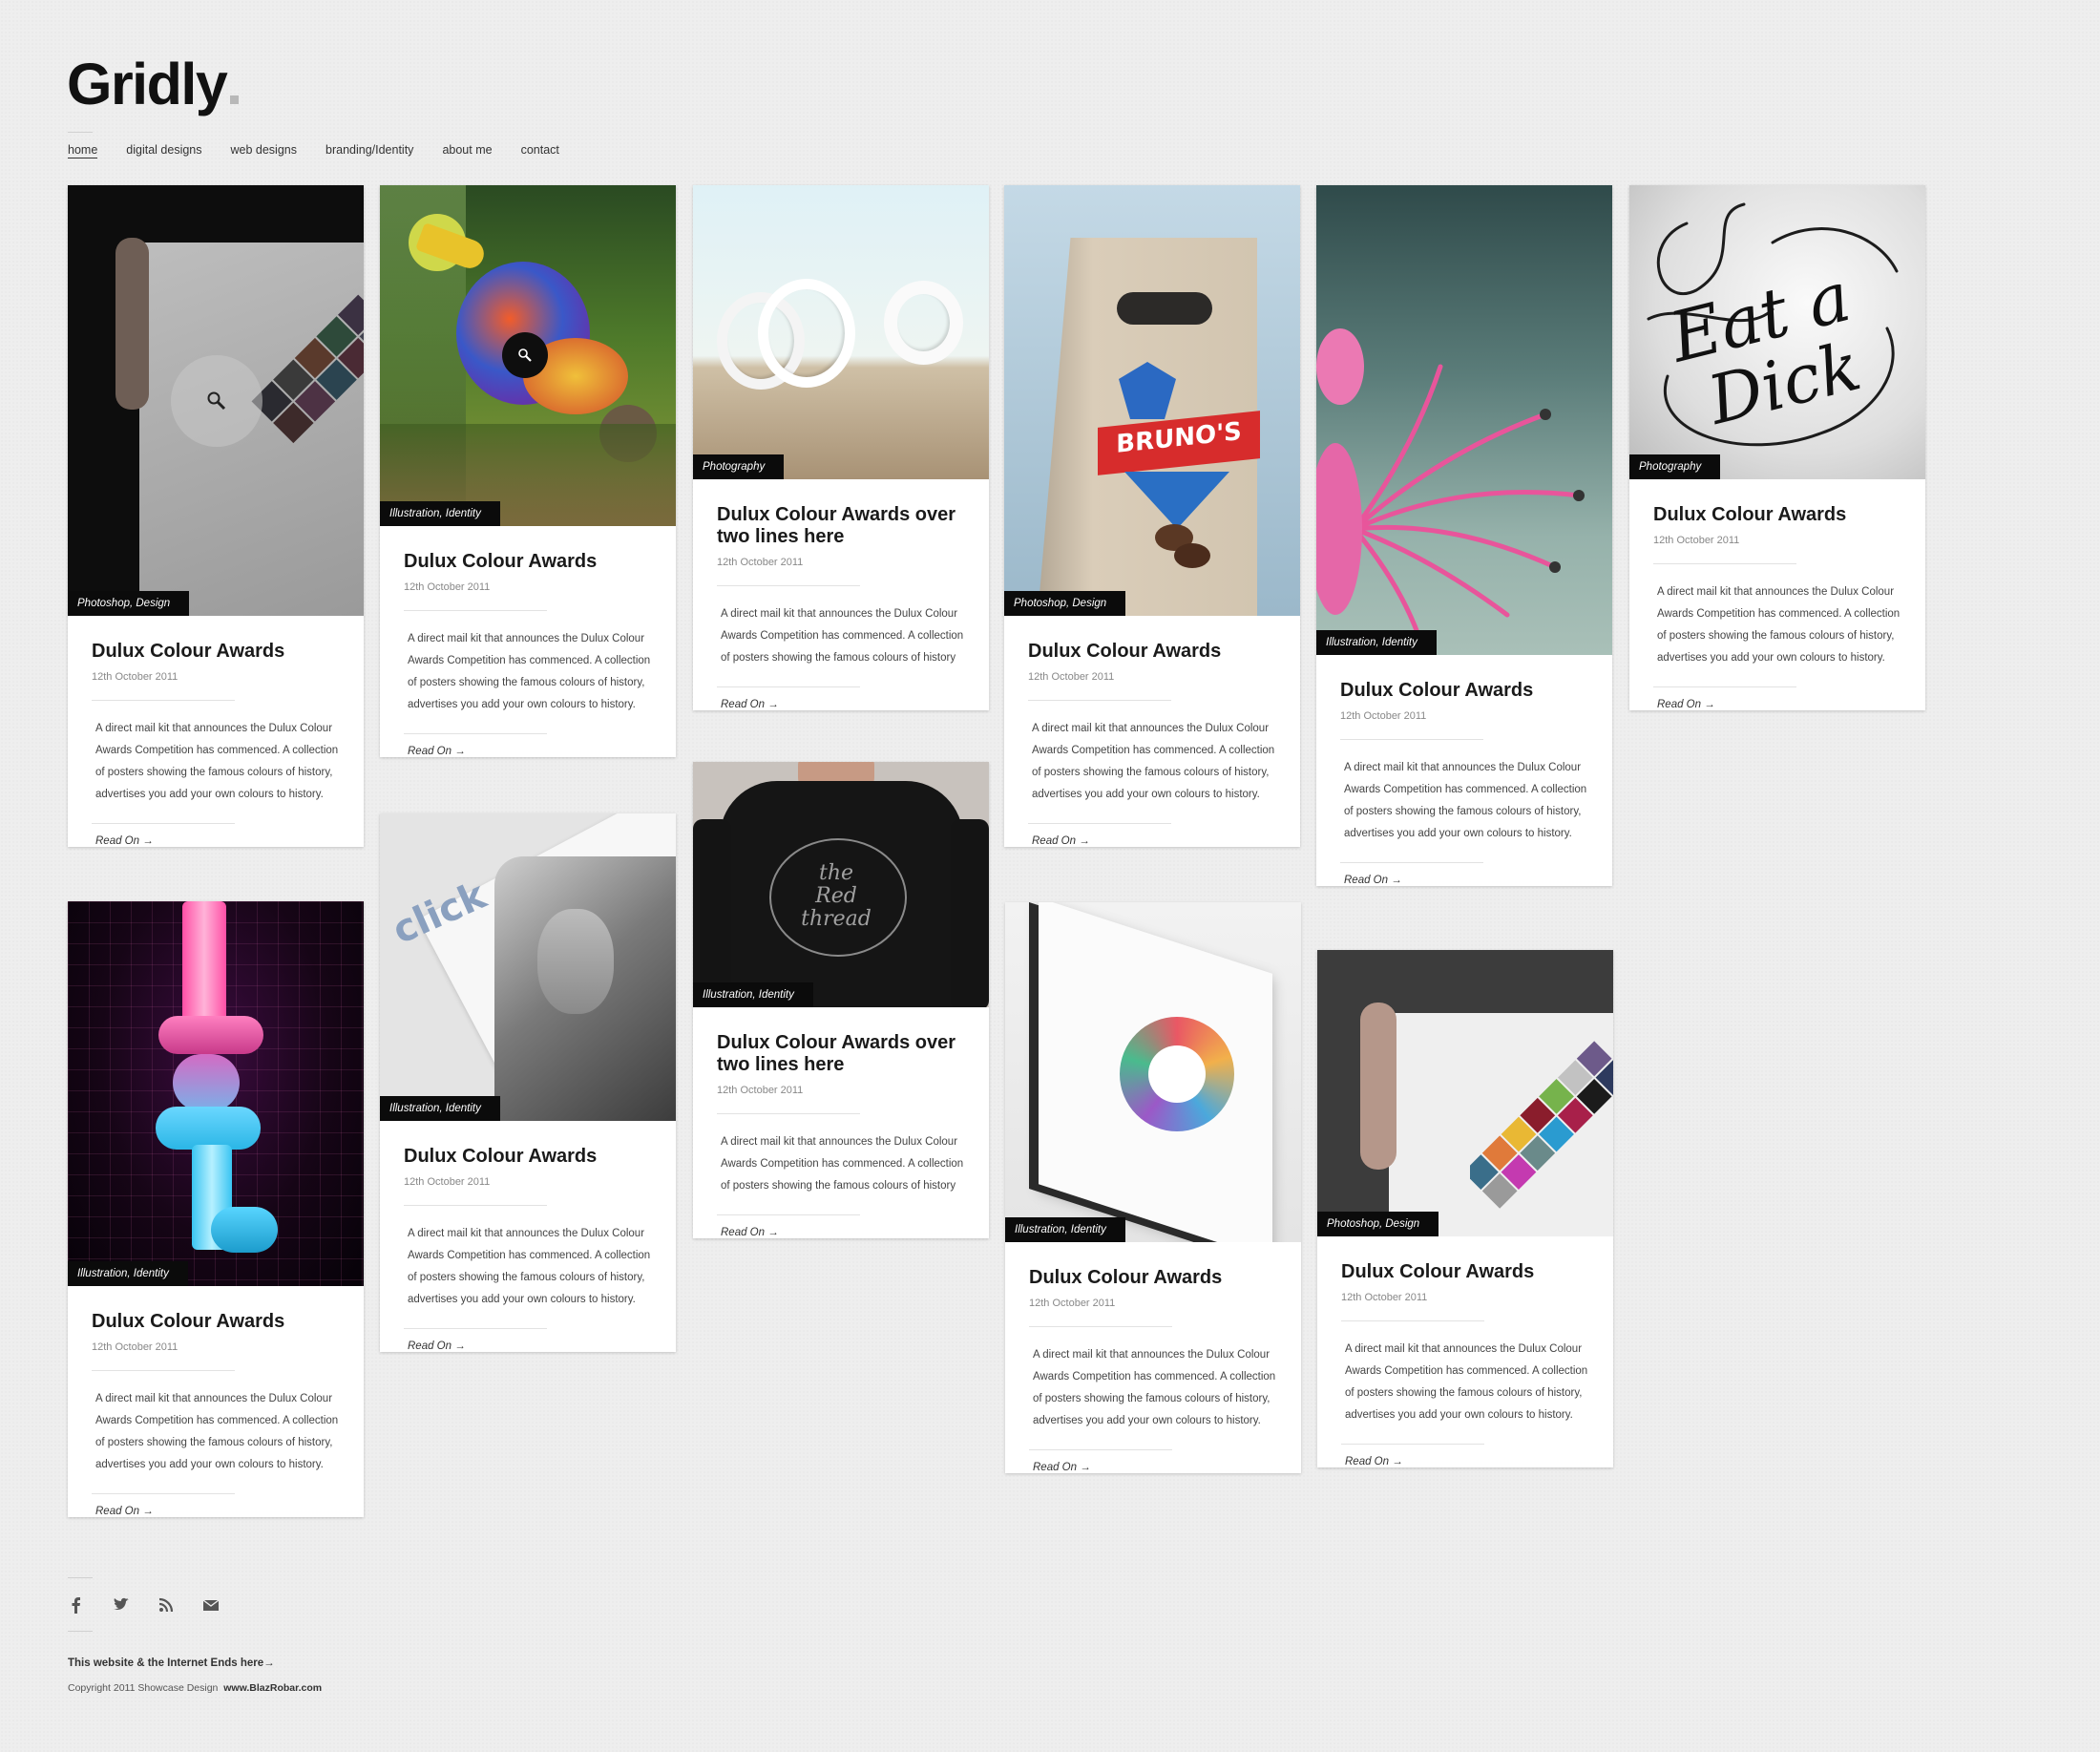 The height and width of the screenshot is (1752, 2100). I want to click on rss-icon, so click(166, 1605).